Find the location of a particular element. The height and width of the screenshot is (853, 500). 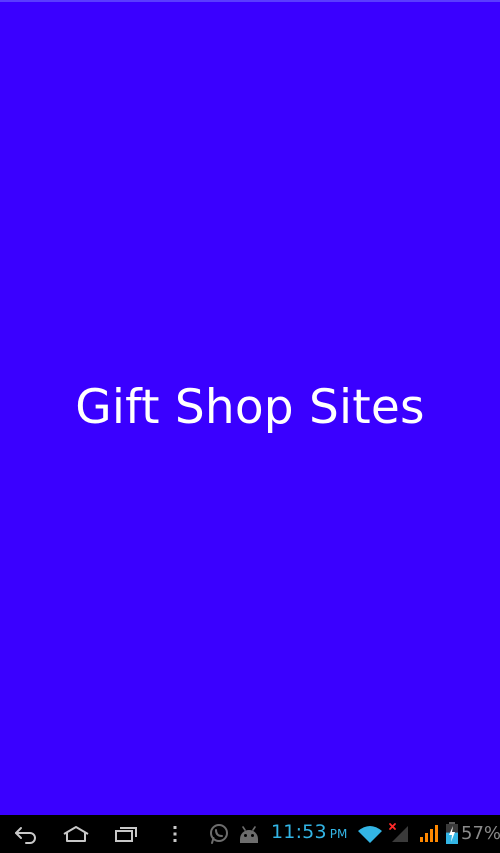

battery-percent: 57% is located at coordinates (480, 833).